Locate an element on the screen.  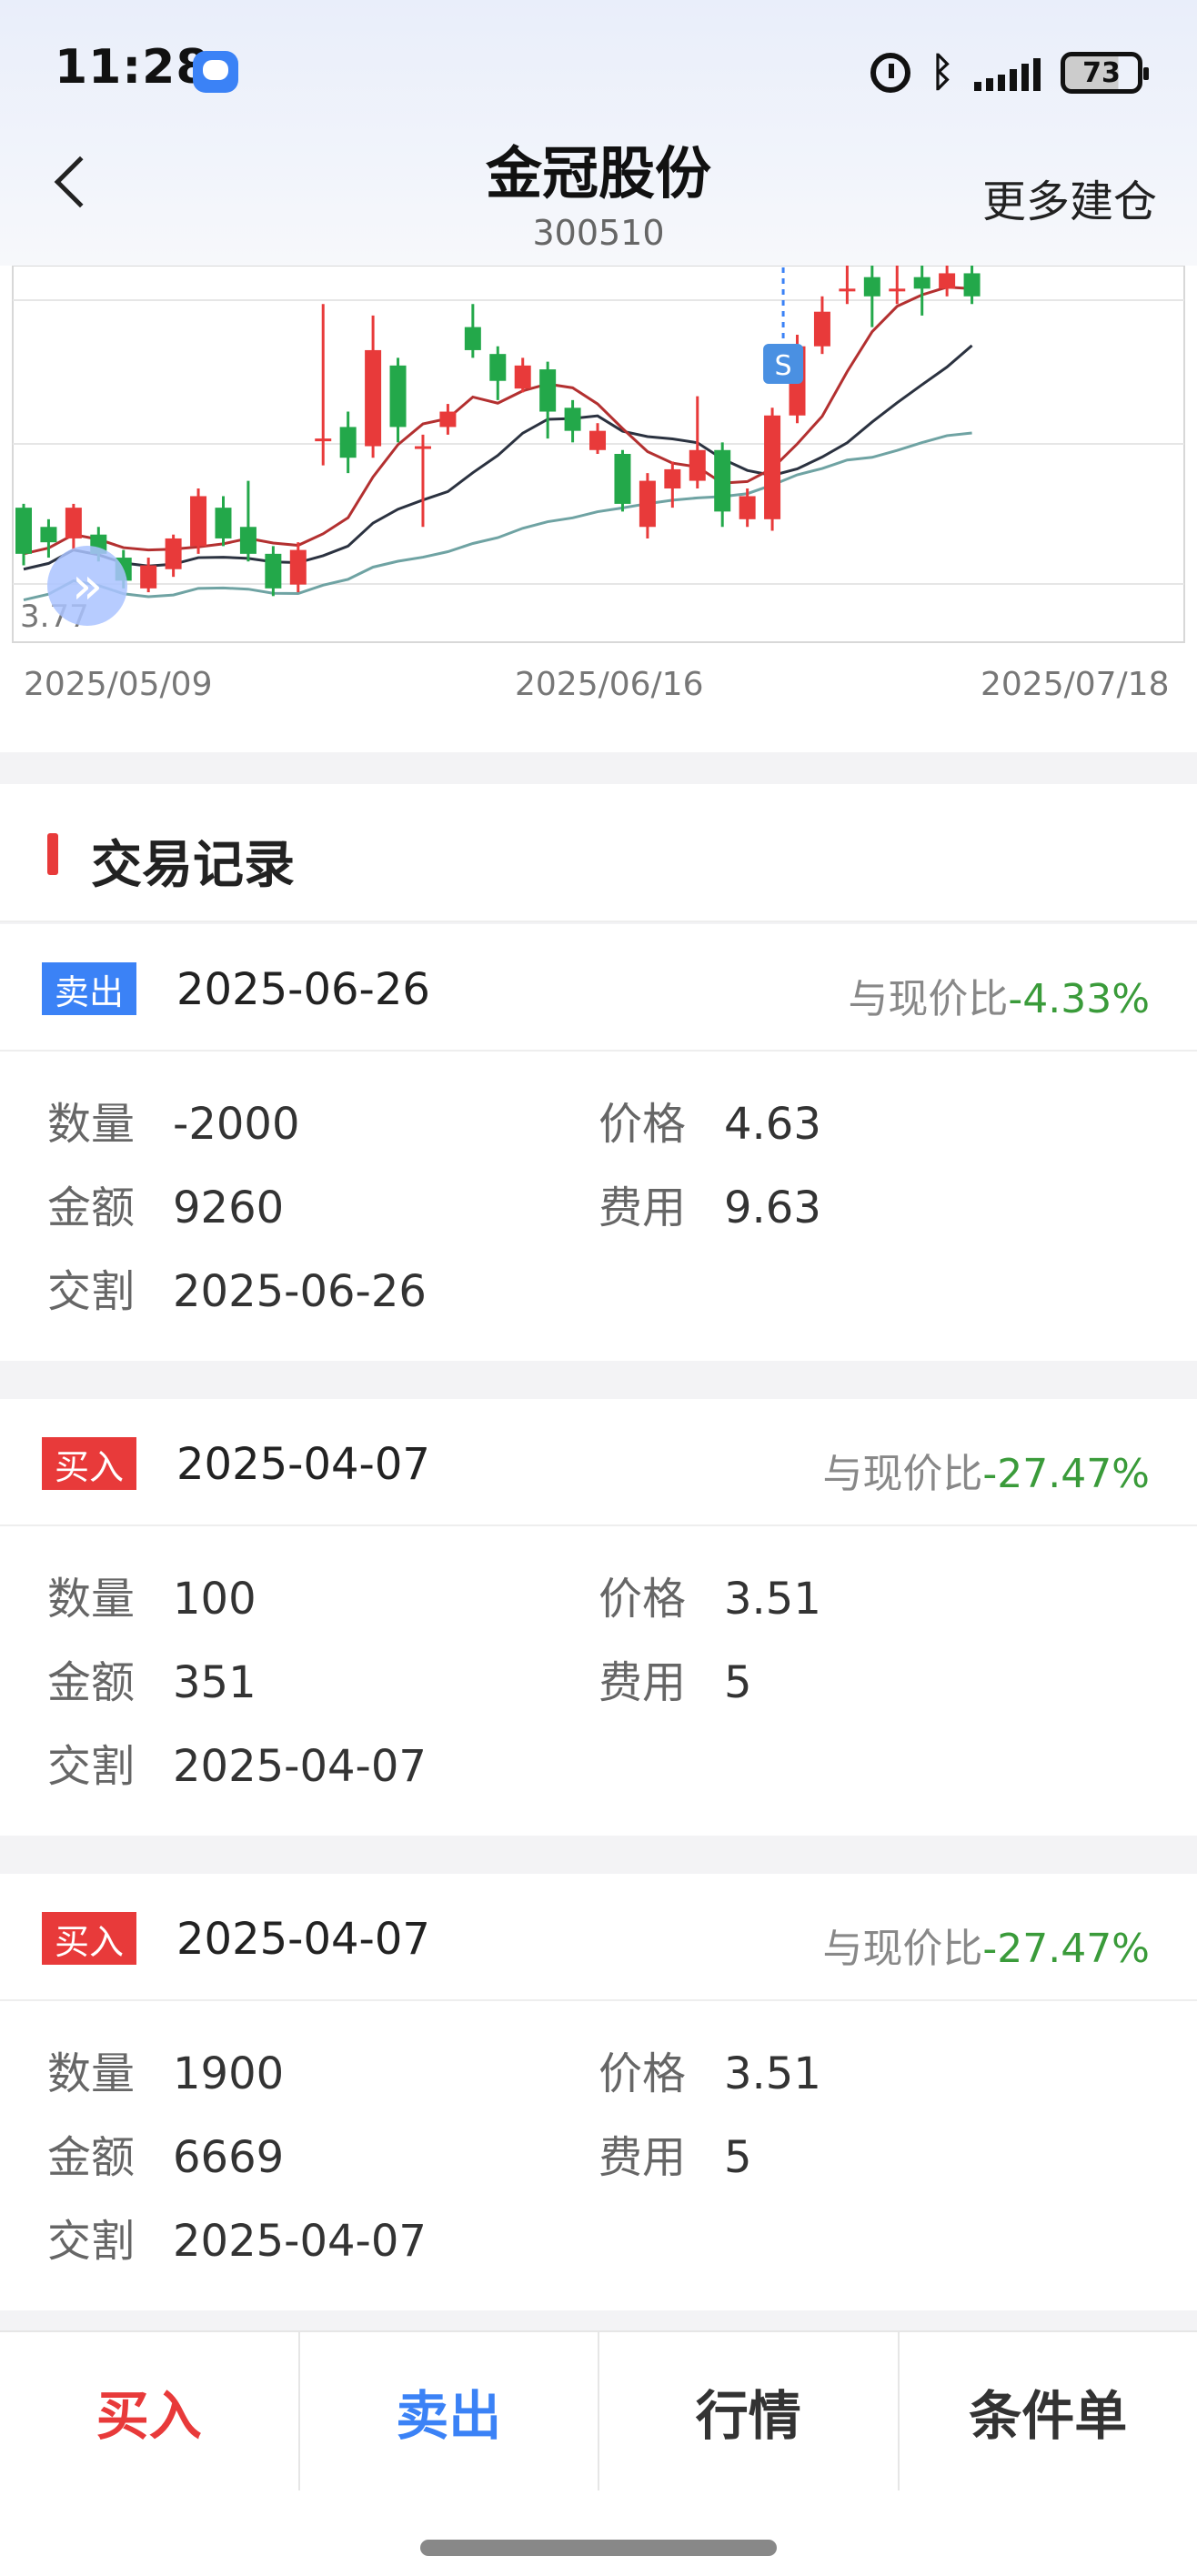
message-icon is located at coordinates (215, 72).